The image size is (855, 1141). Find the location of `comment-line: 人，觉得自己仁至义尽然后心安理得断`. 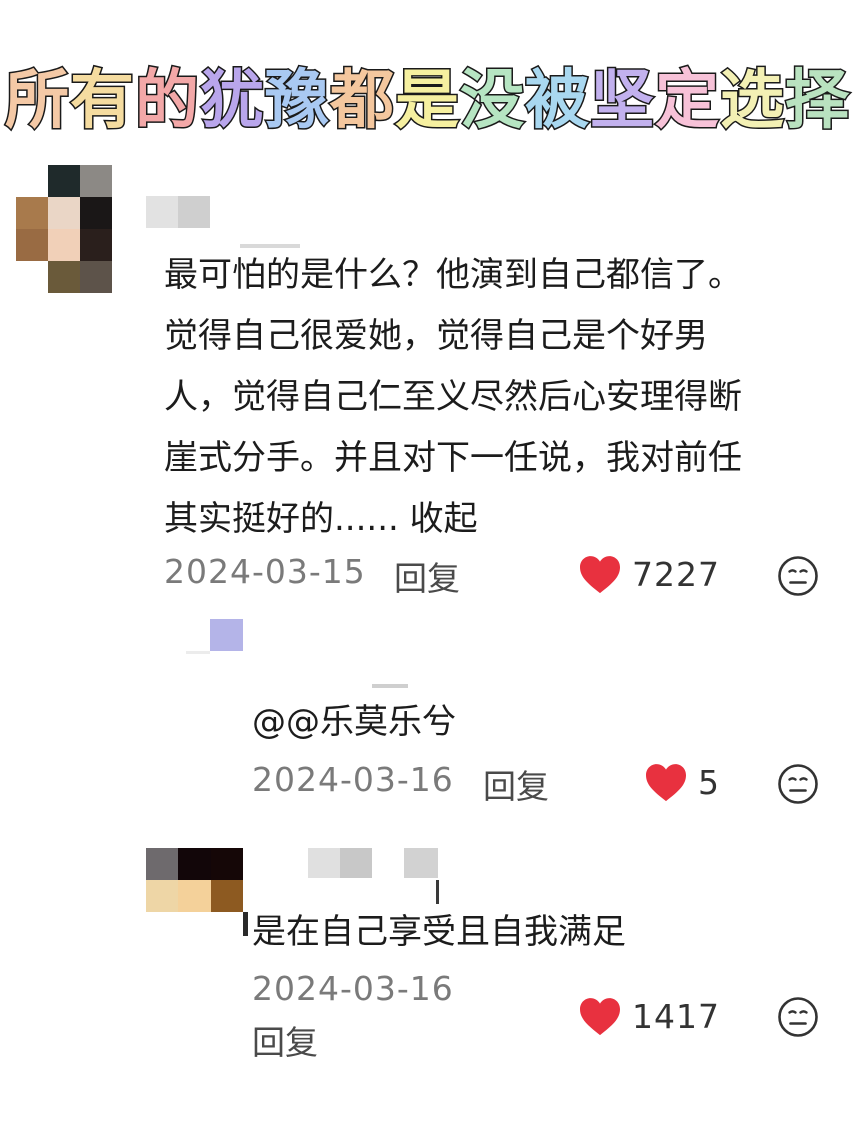

comment-line: 人，觉得自己仁至义尽然后心安理得断 is located at coordinates (453, 397).